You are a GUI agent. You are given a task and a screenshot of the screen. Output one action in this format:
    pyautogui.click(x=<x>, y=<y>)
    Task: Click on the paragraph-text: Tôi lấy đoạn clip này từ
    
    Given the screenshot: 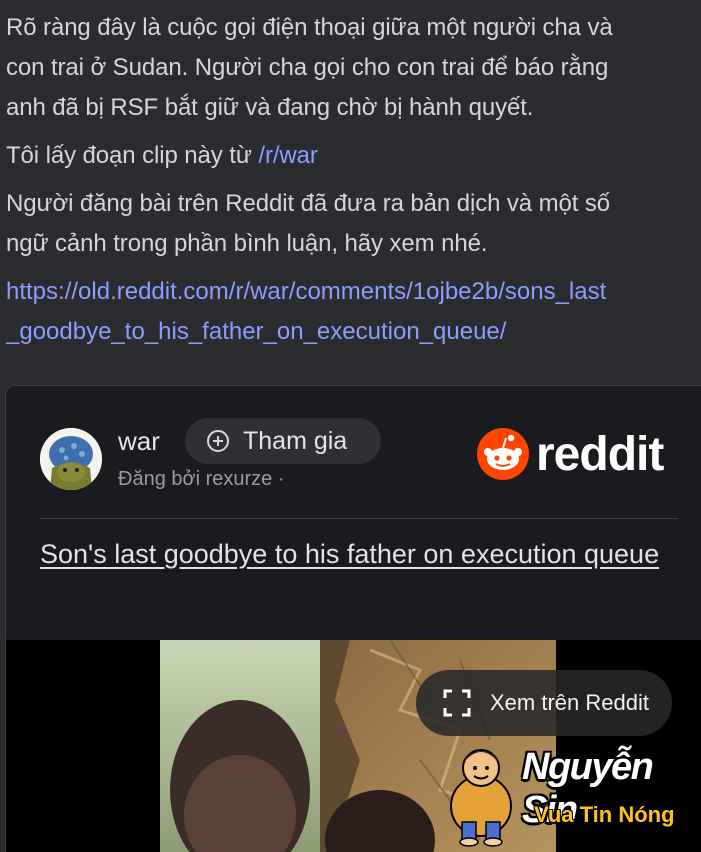 What is the action you would take?
    pyautogui.click(x=132, y=155)
    